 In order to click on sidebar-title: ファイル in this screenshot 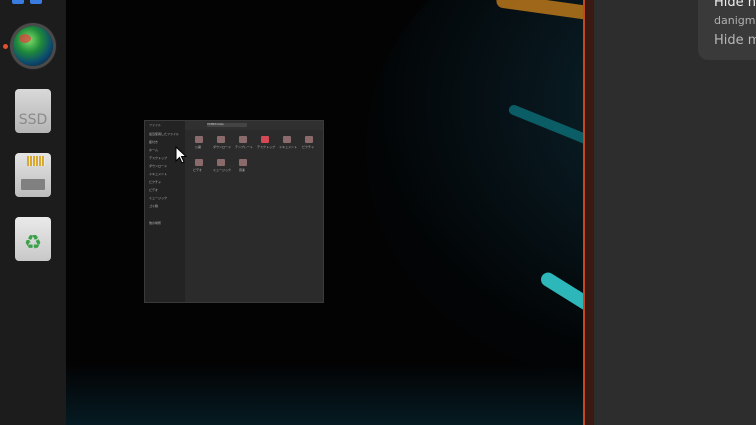, I will do `click(155, 125)`.